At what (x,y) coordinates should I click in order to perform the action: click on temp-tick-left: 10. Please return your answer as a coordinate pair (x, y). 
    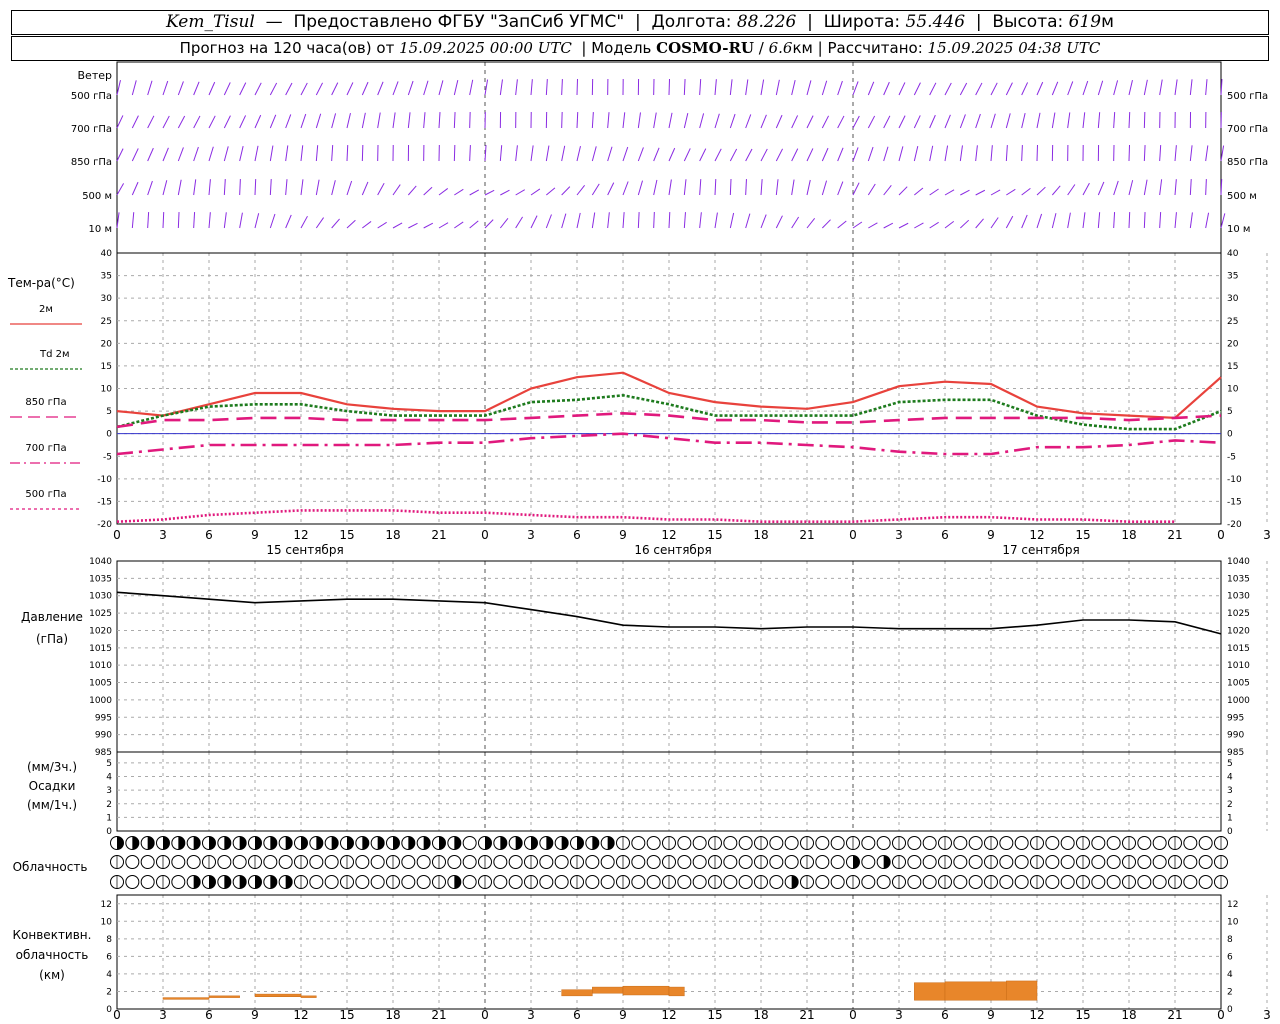
    Looking at the image, I should click on (107, 390).